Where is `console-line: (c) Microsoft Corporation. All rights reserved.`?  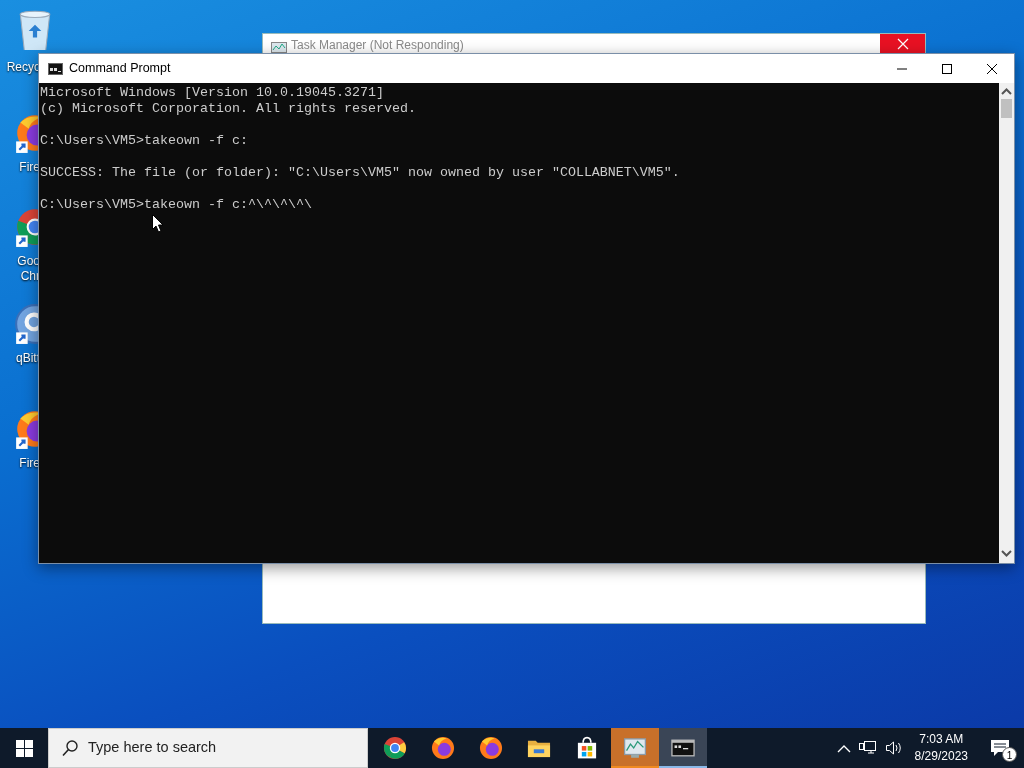
console-line: (c) Microsoft Corporation. All rights reserved. is located at coordinates (228, 109).